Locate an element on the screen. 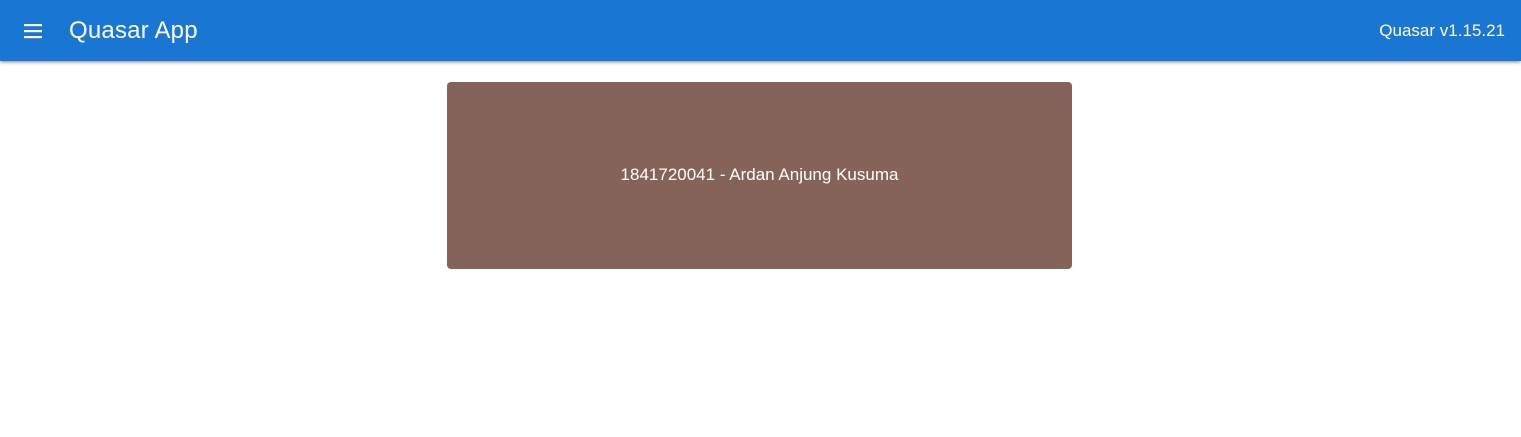 Image resolution: width=1521 pixels, height=437 pixels. menu-button is located at coordinates (33, 31).